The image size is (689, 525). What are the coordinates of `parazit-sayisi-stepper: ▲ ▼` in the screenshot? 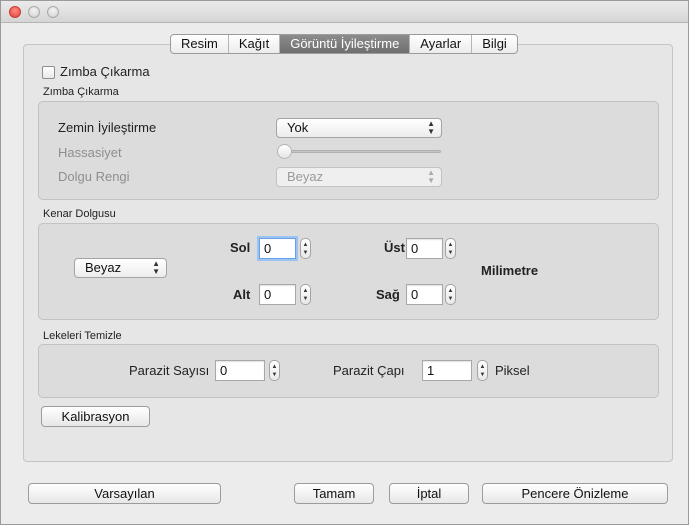 It's located at (274, 370).